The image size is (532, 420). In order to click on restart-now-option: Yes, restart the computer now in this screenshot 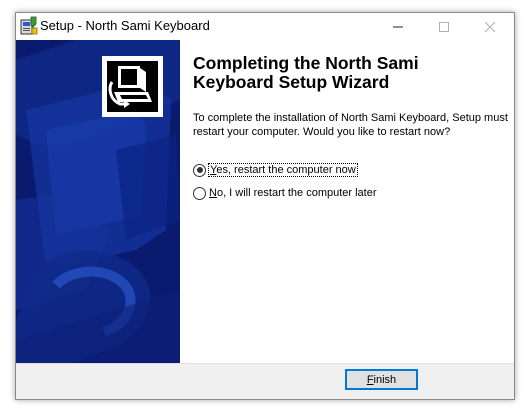, I will do `click(275, 170)`.